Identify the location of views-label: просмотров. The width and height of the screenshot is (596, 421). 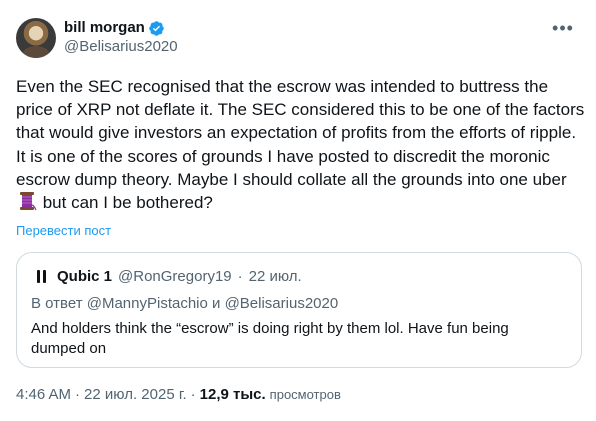
(305, 394).